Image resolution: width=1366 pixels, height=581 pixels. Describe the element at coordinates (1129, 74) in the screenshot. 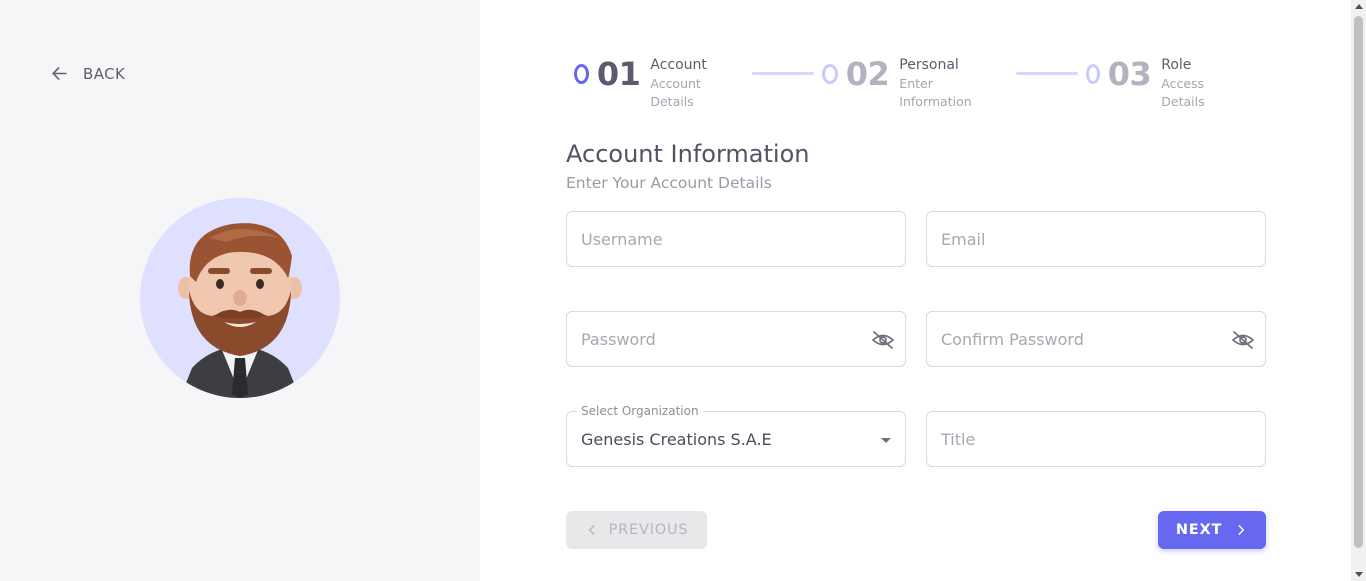

I see `step-number: 03` at that location.